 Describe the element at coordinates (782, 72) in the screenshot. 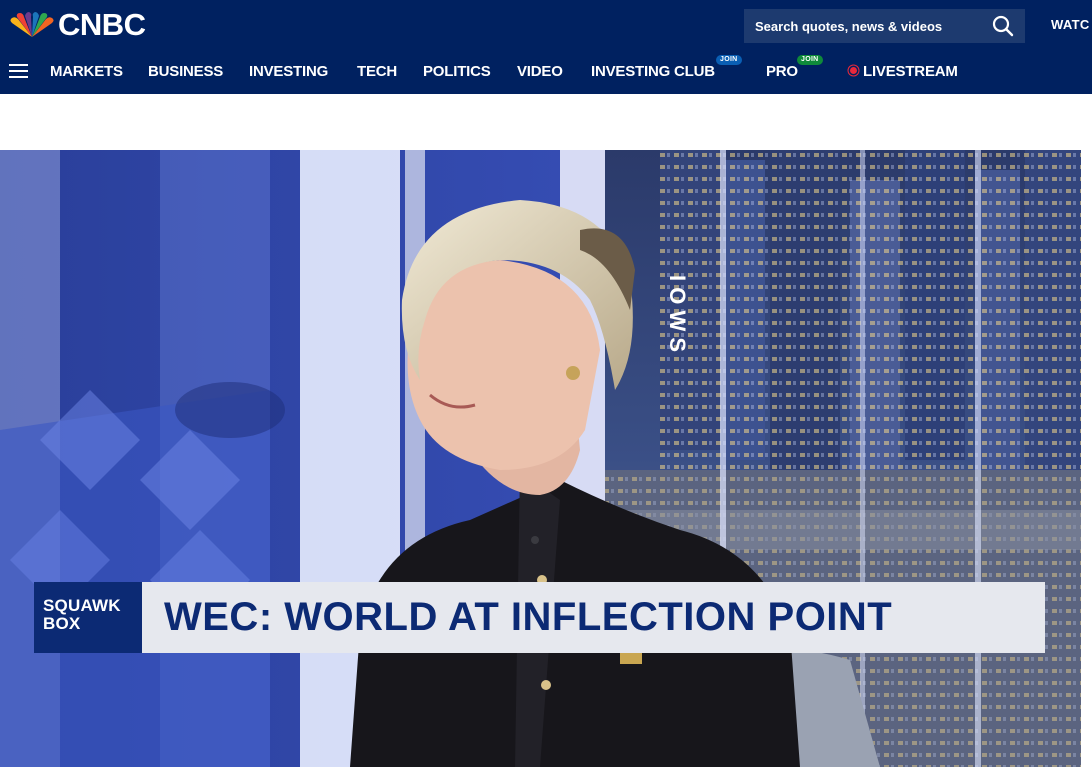

I see `nav-item-pro: PRO` at that location.